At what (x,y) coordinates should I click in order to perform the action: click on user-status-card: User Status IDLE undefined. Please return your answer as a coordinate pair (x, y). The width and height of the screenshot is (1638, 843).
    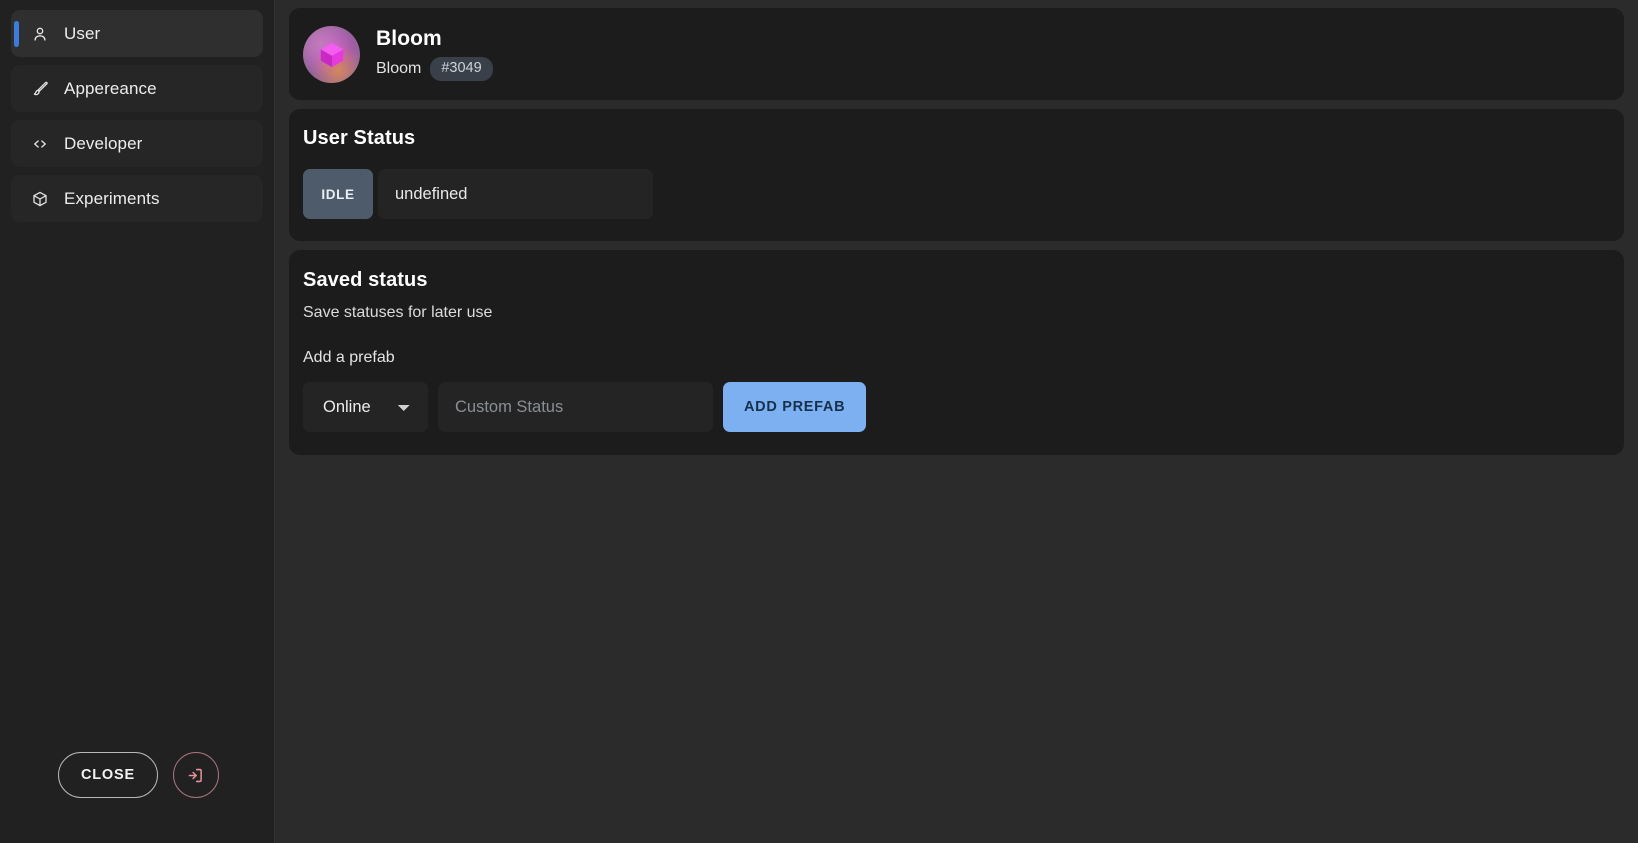
    Looking at the image, I should click on (956, 175).